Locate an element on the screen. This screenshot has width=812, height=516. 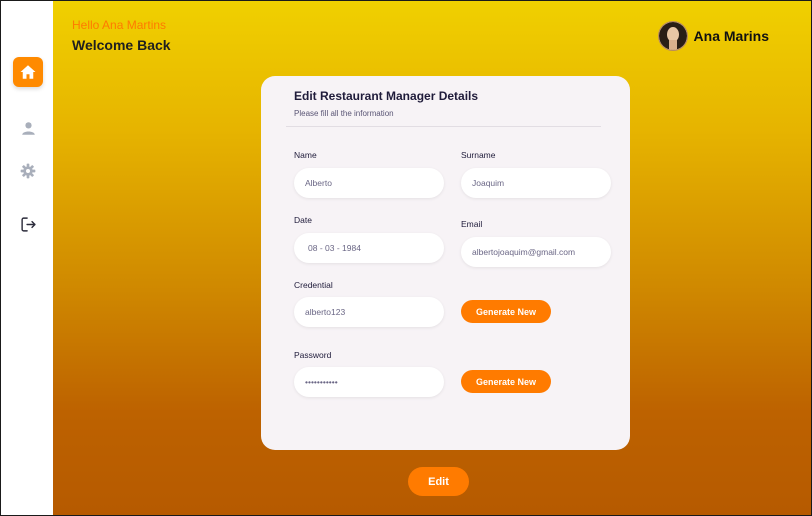
name-field is located at coordinates (369, 183).